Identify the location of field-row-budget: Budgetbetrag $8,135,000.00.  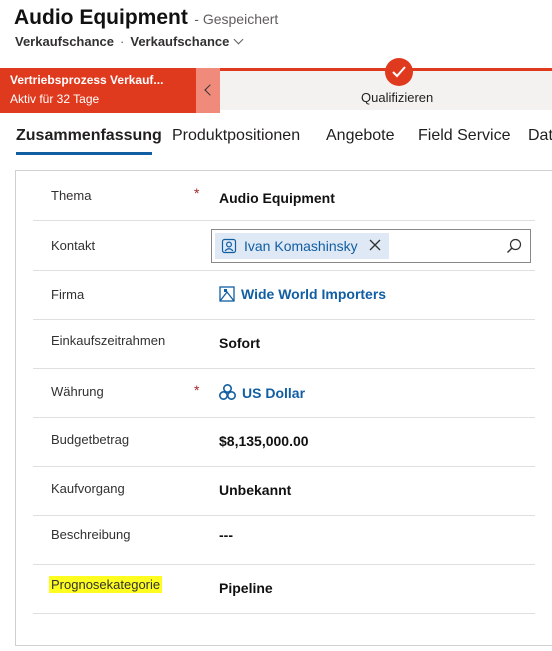
(284, 442).